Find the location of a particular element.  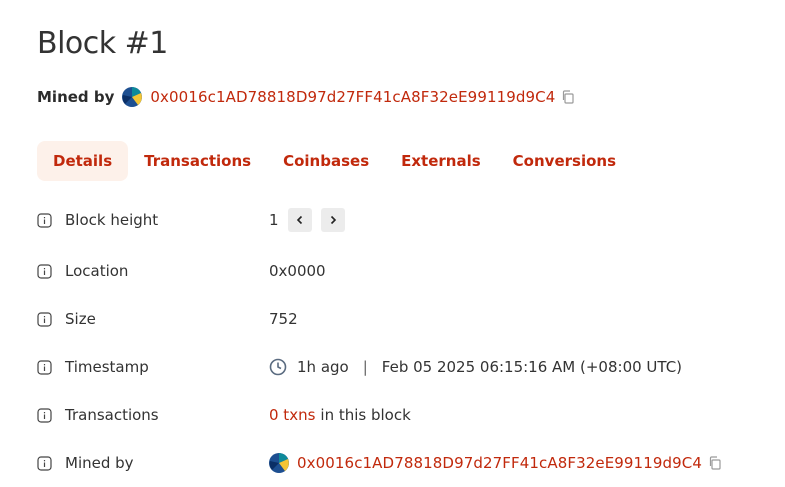

row-size: Size 752 is located at coordinates (397, 319).